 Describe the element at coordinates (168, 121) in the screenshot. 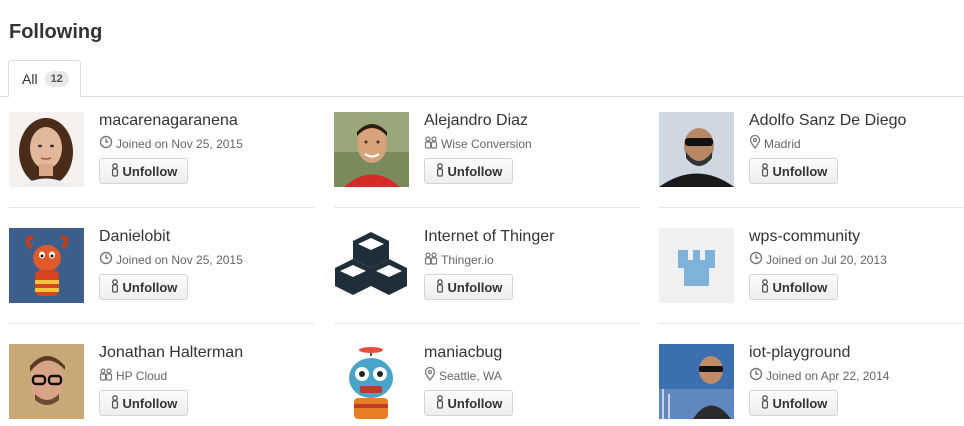

I see `username-link: macarenagaranena` at that location.